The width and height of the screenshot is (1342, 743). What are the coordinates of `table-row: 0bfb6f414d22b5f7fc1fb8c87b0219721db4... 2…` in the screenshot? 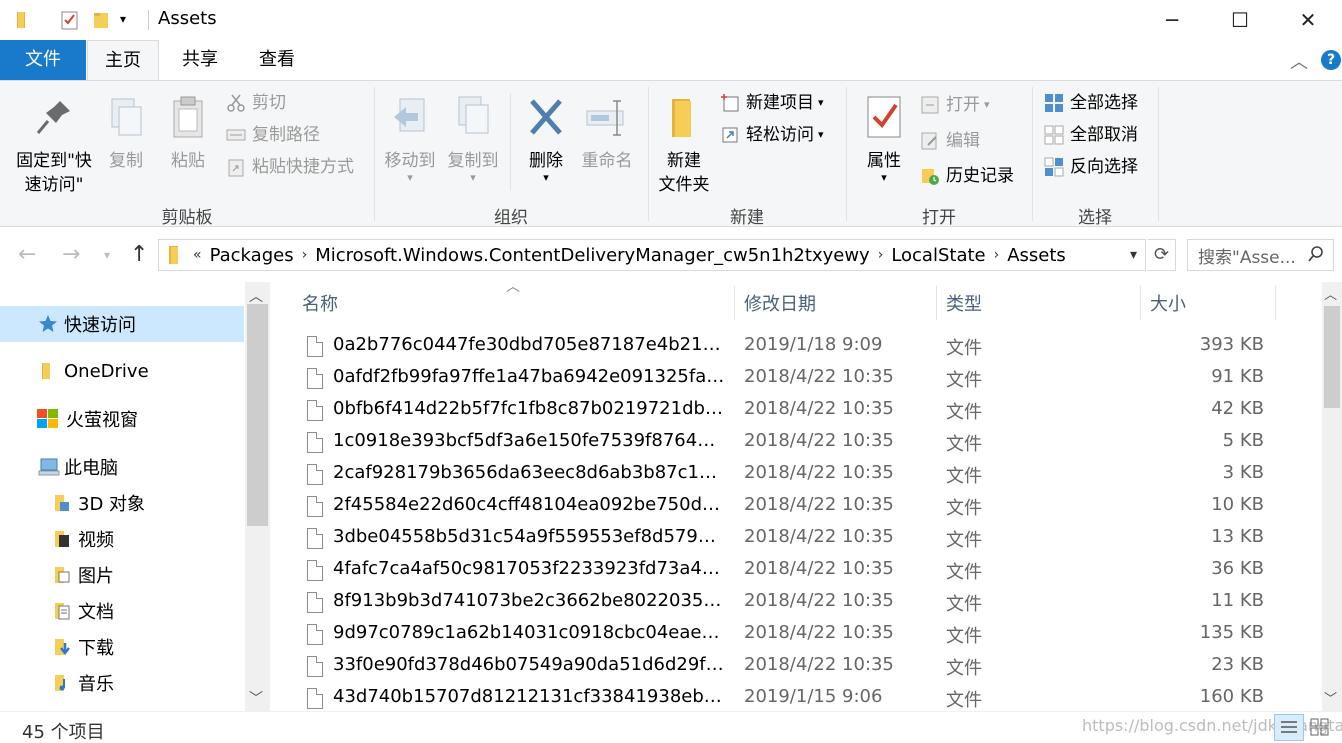 It's located at (797, 410).